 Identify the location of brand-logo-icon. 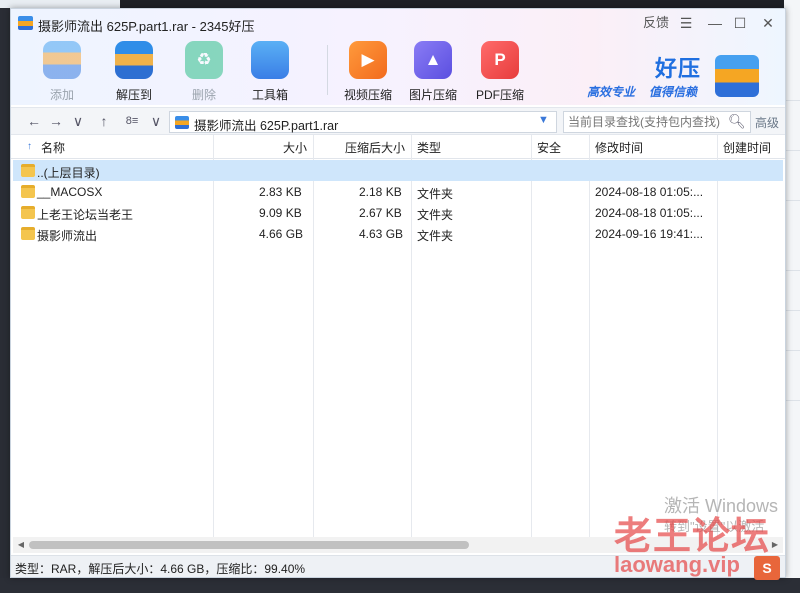
(737, 76).